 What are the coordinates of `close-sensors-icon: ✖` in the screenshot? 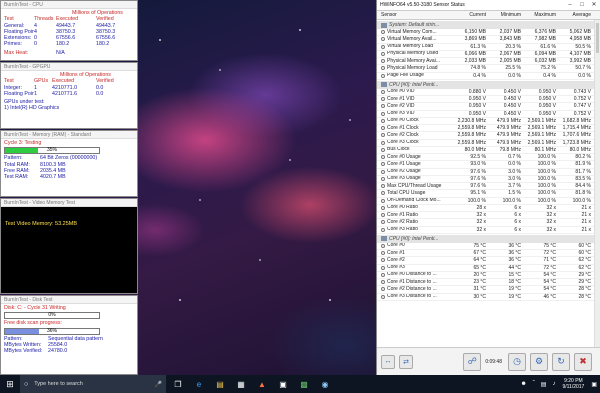 It's located at (583, 361).